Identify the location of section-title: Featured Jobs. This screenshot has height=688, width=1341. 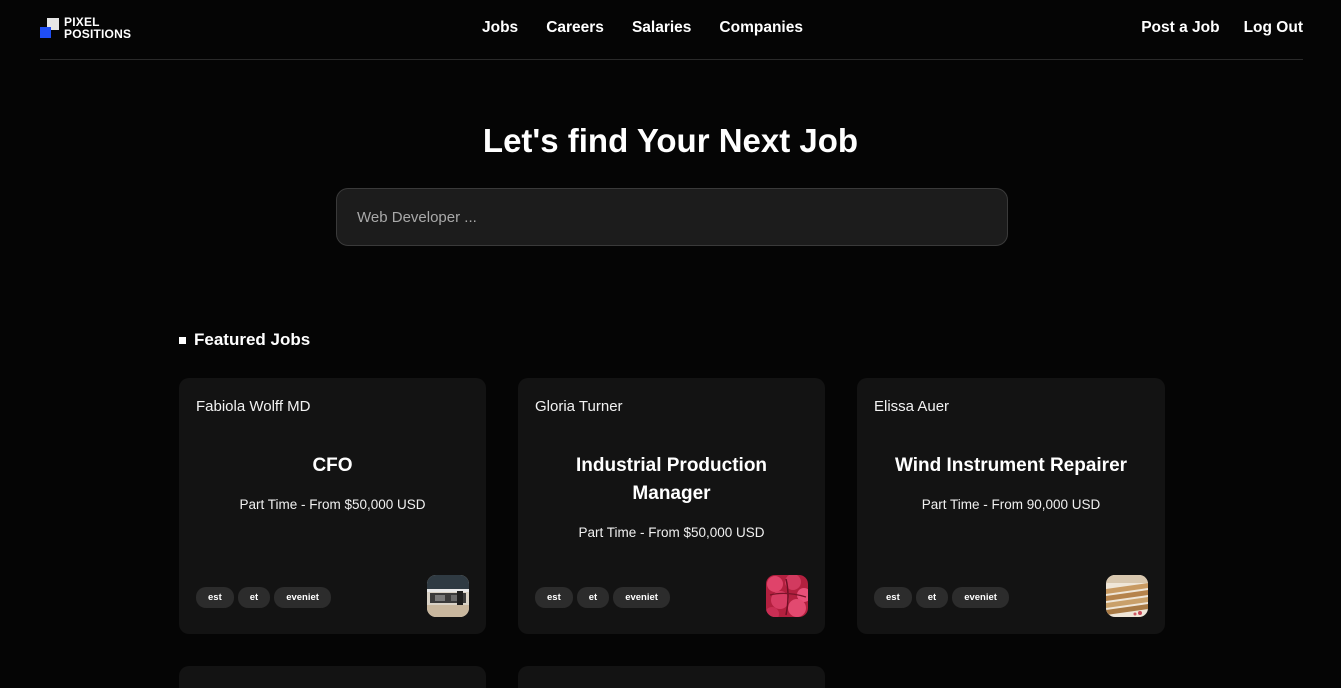
(252, 339).